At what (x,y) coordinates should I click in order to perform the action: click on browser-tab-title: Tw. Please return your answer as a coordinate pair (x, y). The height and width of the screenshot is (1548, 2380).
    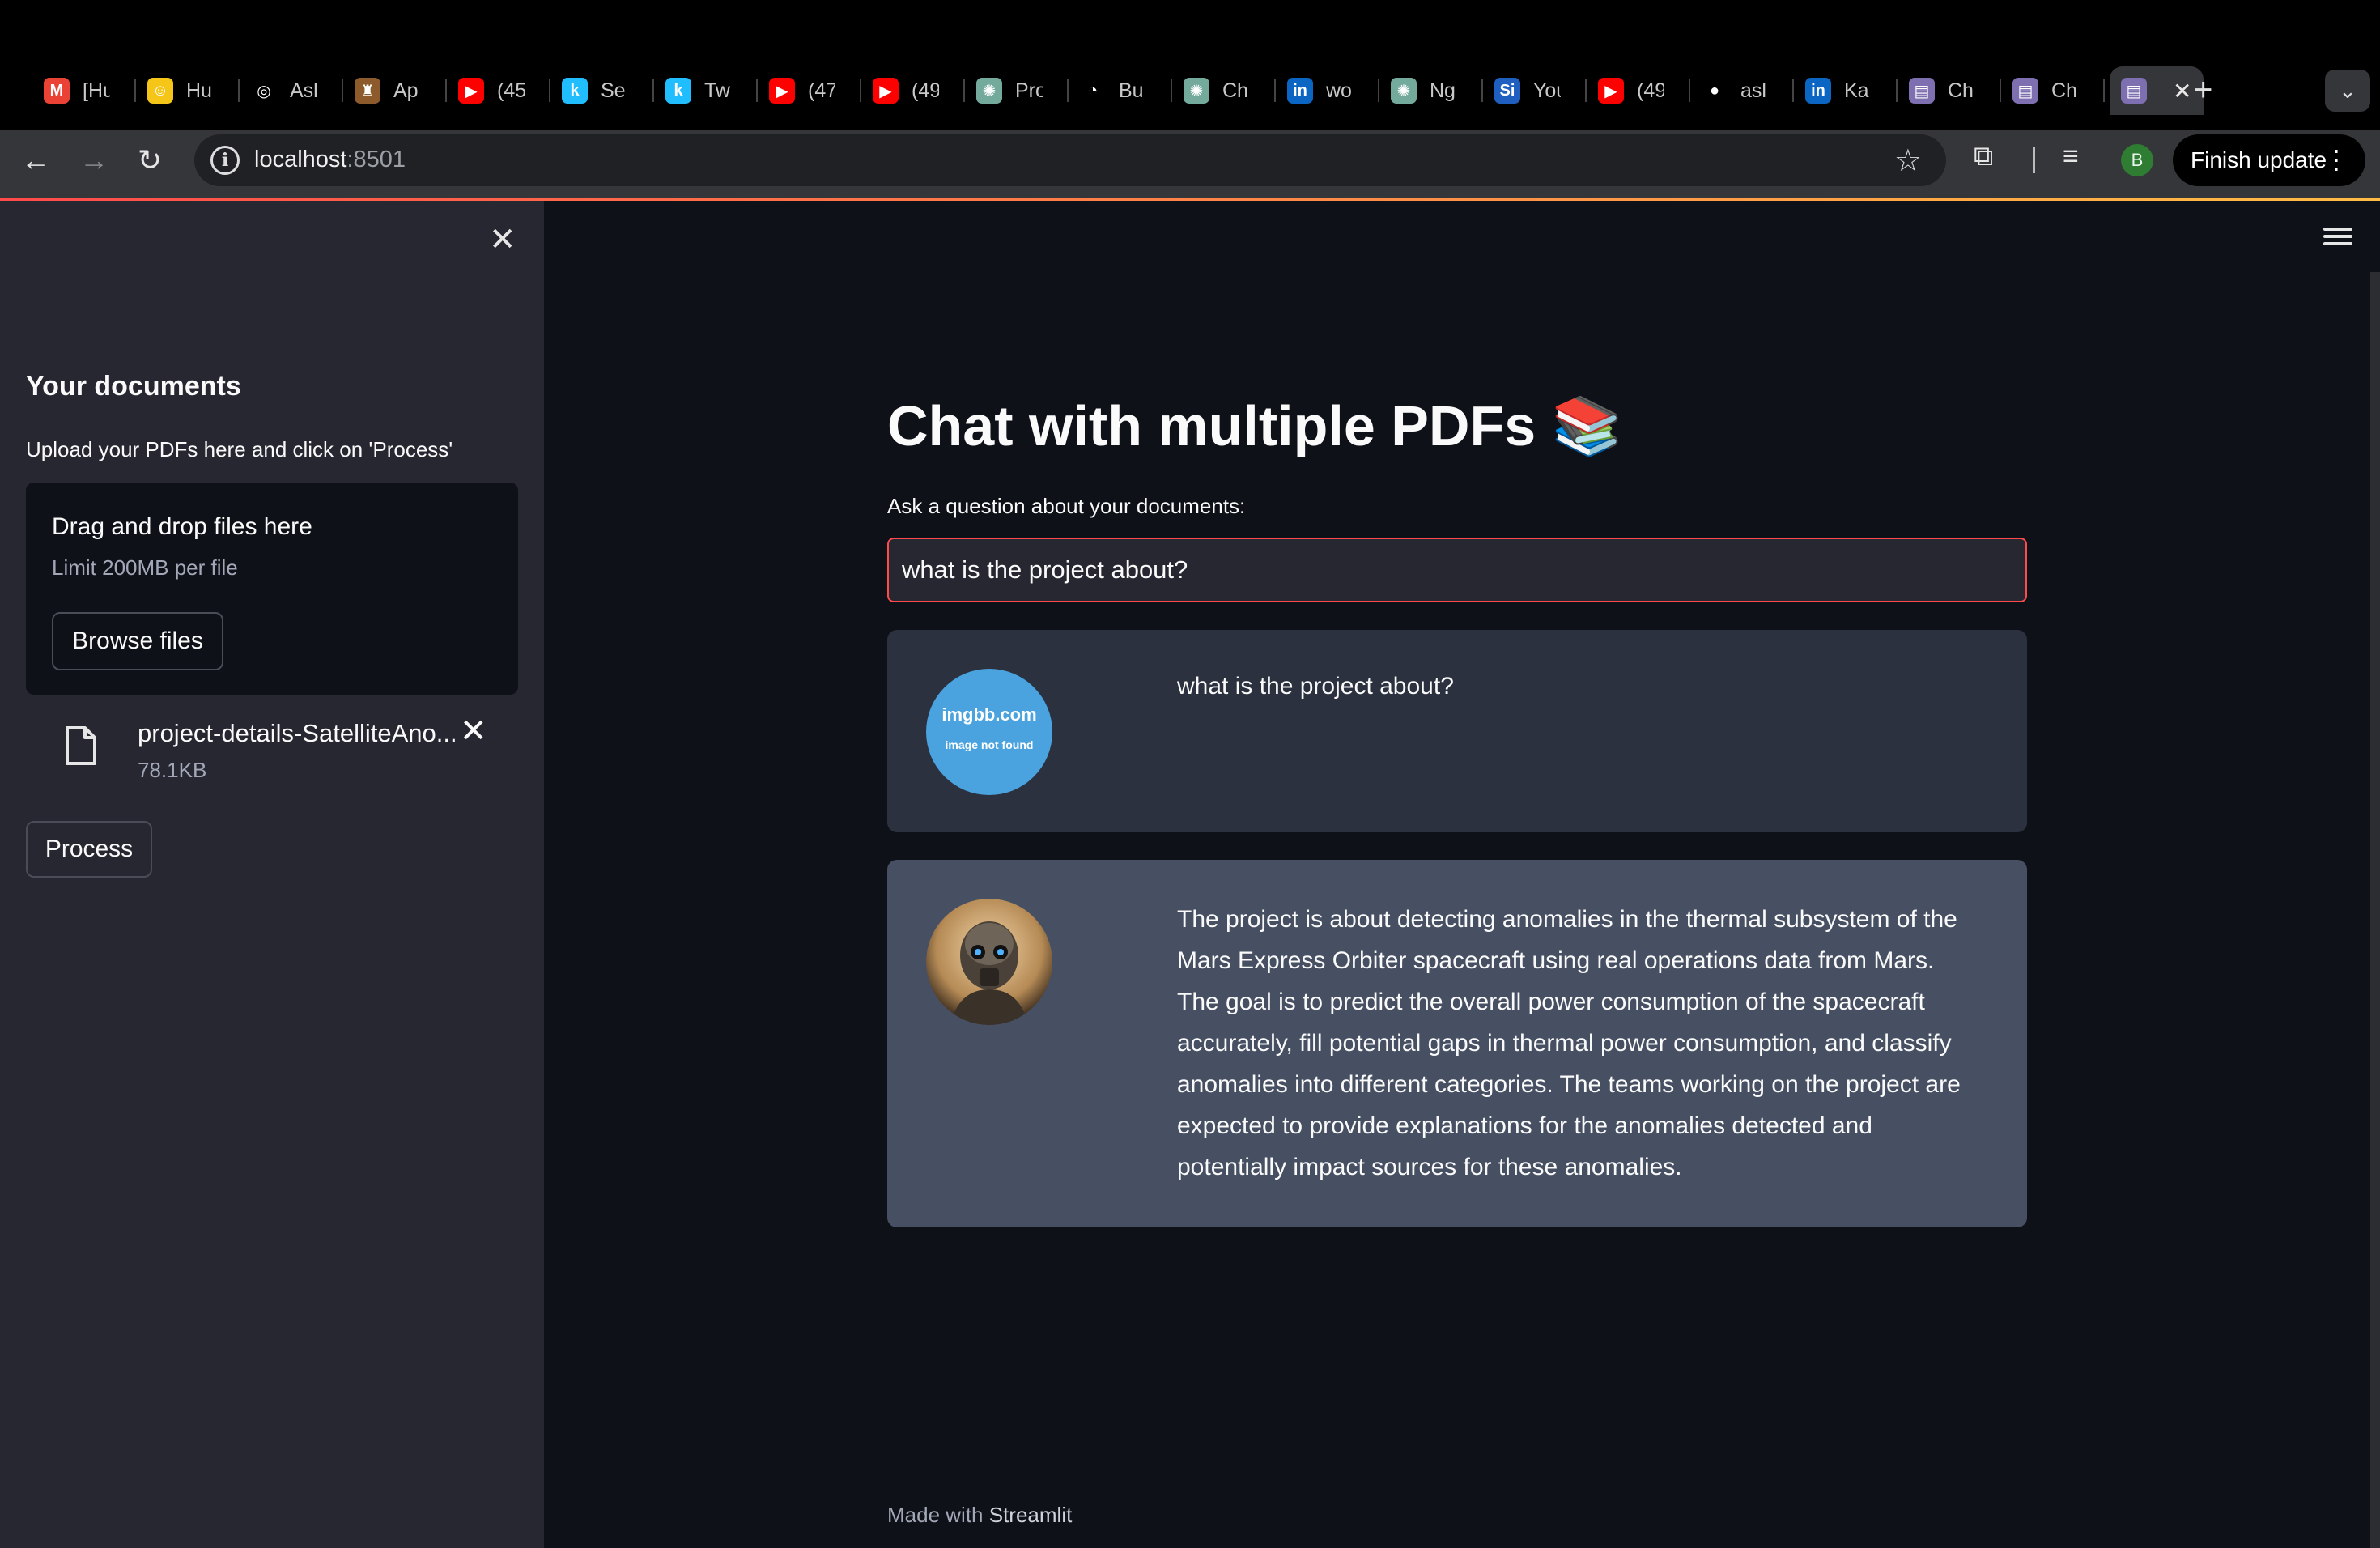
    Looking at the image, I should click on (717, 91).